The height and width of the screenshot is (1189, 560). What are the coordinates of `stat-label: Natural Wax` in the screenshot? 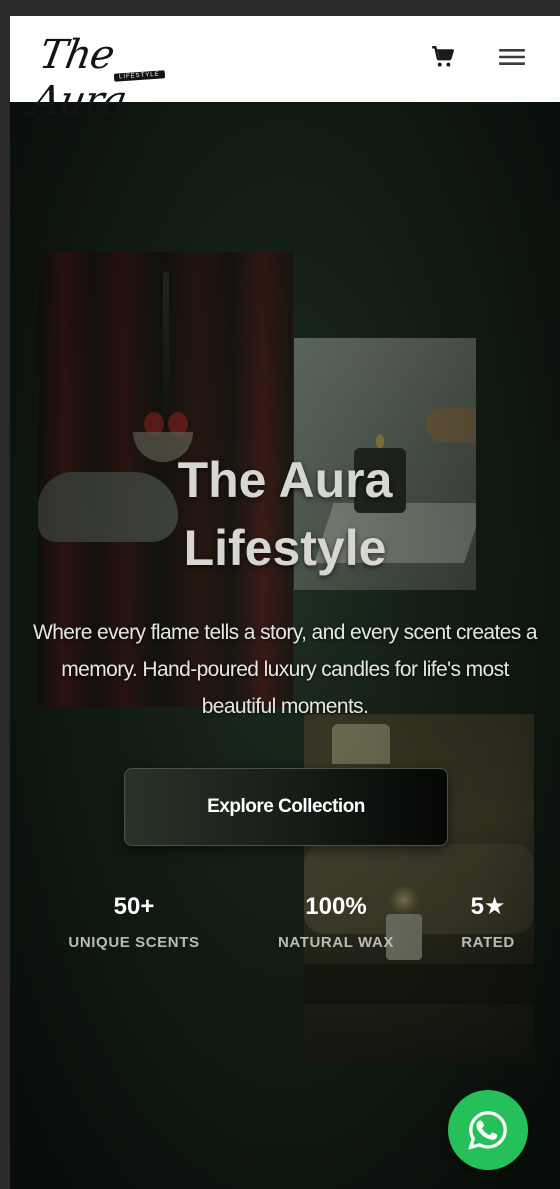 It's located at (336, 942).